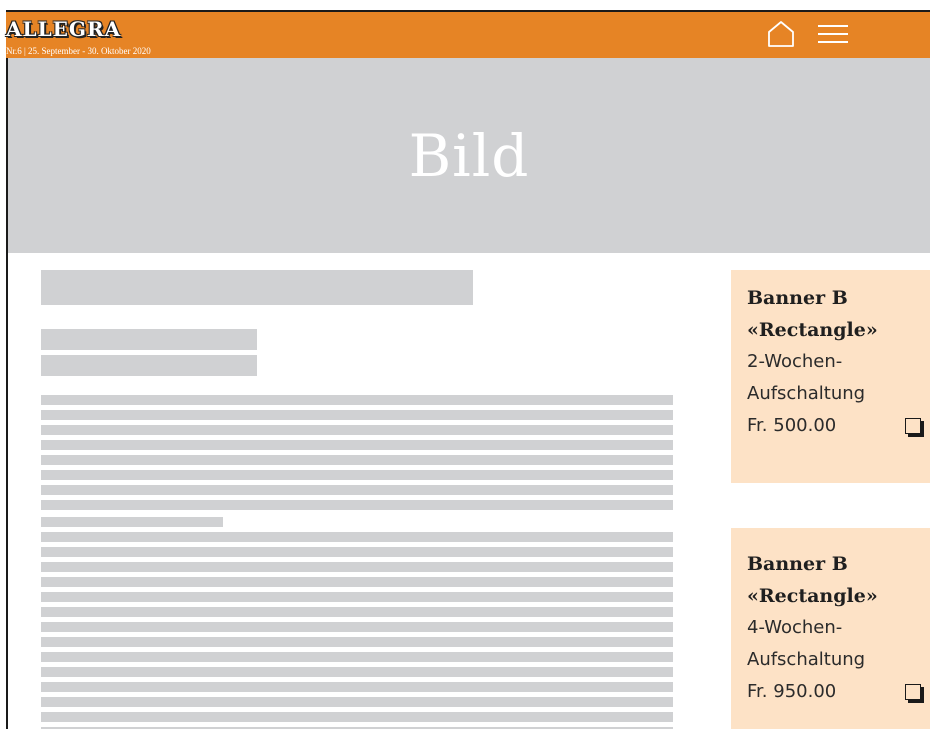 The height and width of the screenshot is (729, 930). What do you see at coordinates (806, 377) in the screenshot?
I see `ad-duration: 2-Wochen-Aufschaltung` at bounding box center [806, 377].